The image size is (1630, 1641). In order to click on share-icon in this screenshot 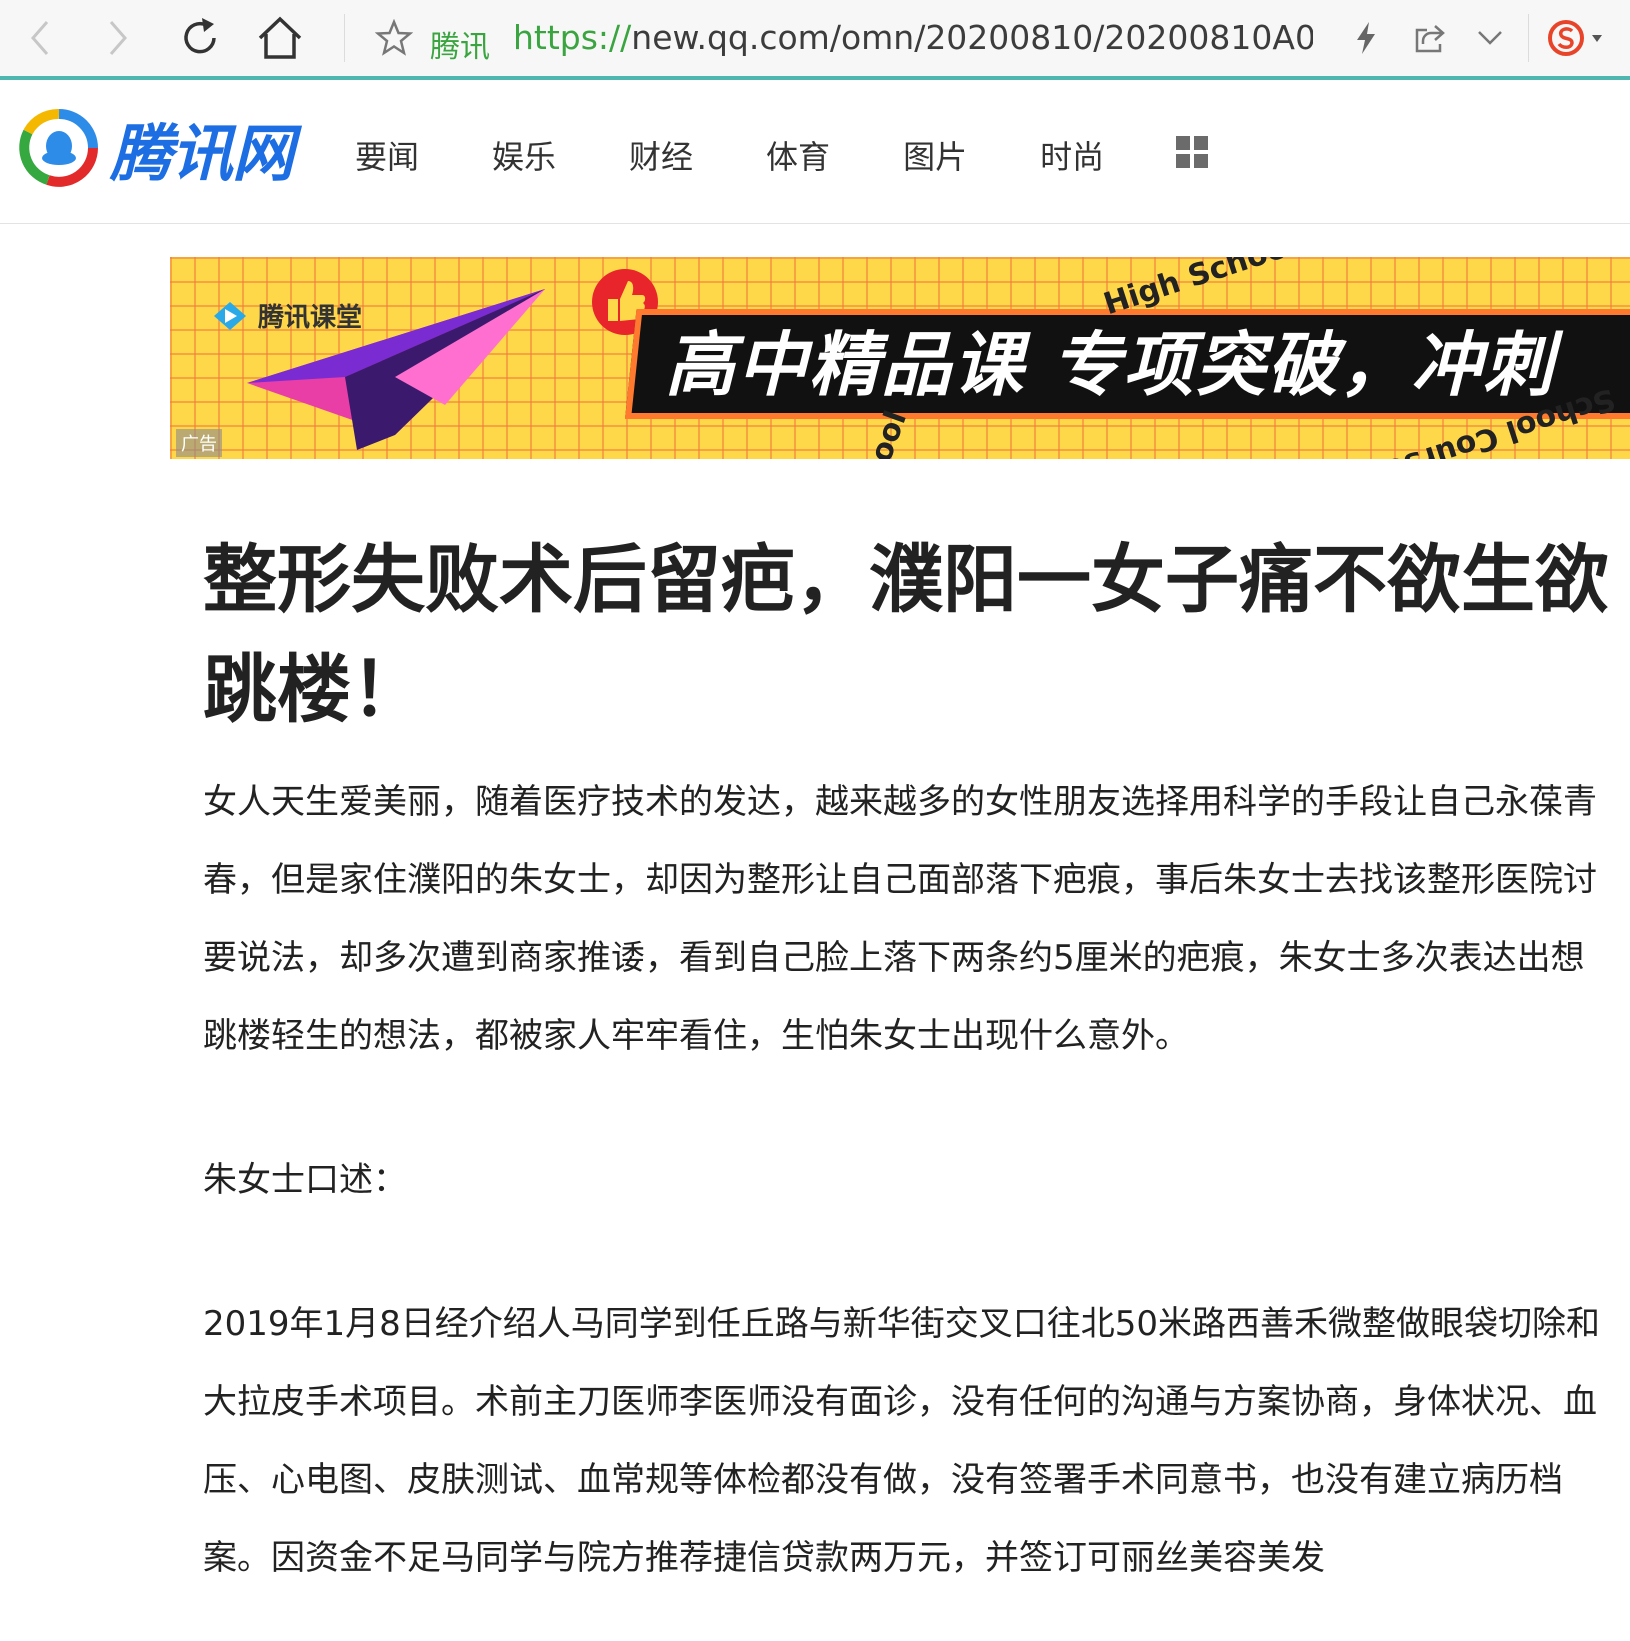, I will do `click(1430, 39)`.